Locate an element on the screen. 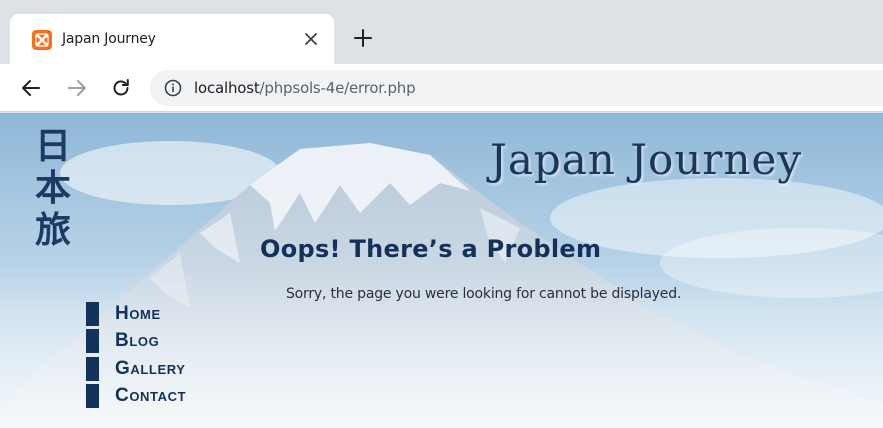 Image resolution: width=883 pixels, height=428 pixels. url-host: localhost is located at coordinates (227, 88).